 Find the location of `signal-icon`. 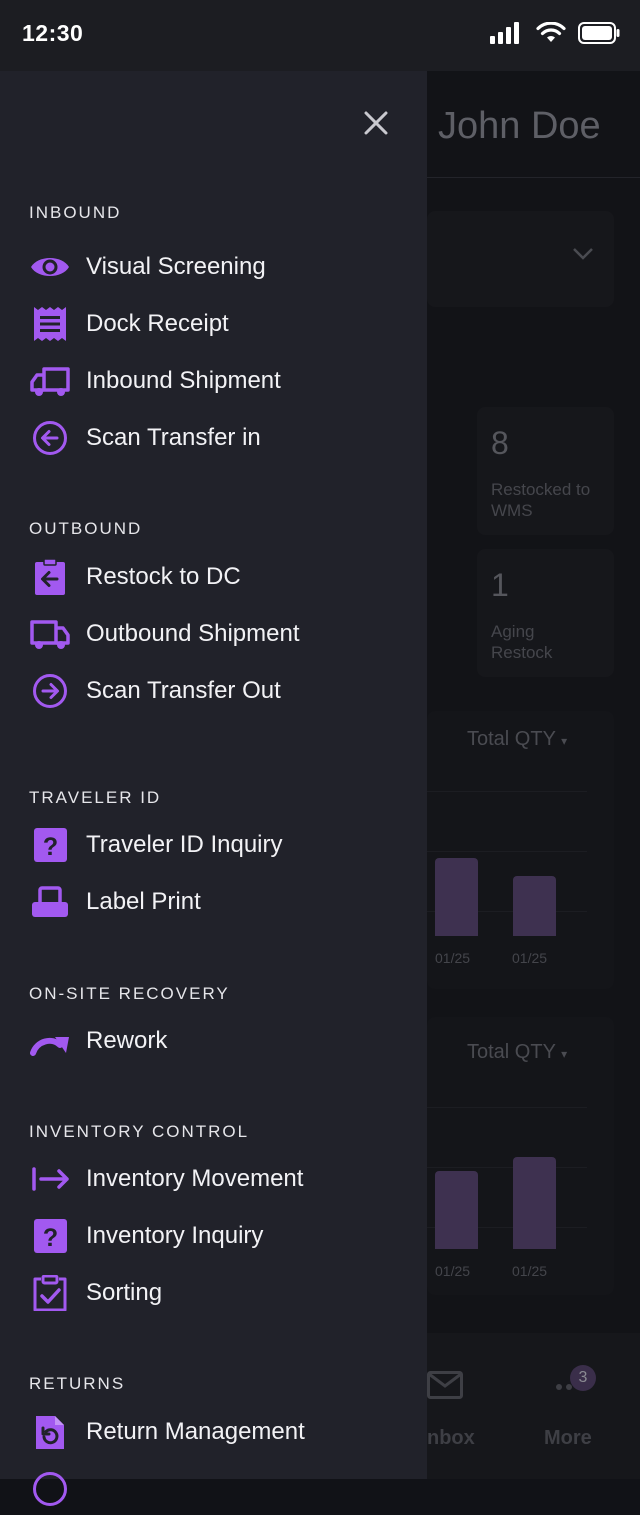

signal-icon is located at coordinates (504, 33).